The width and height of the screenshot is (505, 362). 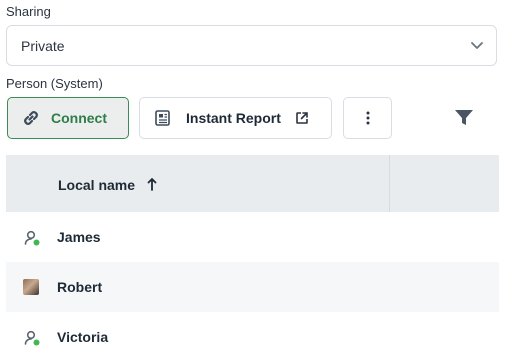 I want to click on row-name: James, so click(x=79, y=237).